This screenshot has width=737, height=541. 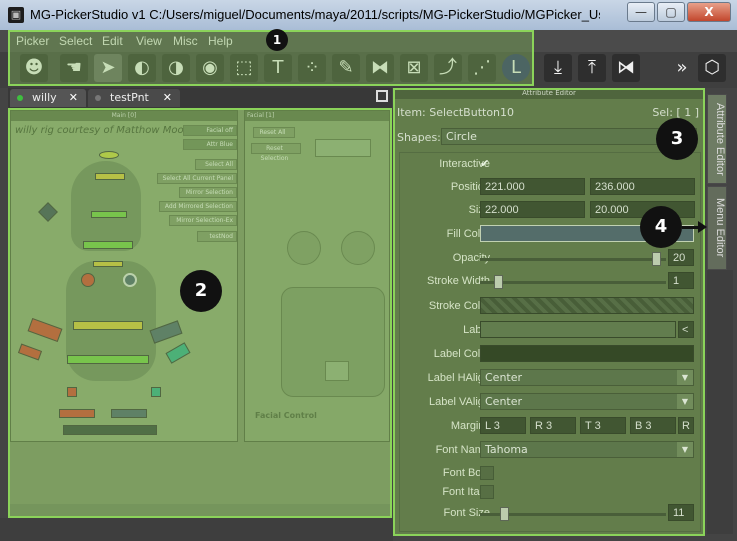 What do you see at coordinates (626, 68) in the screenshot?
I see `mirror-flip-icon: ⧒` at bounding box center [626, 68].